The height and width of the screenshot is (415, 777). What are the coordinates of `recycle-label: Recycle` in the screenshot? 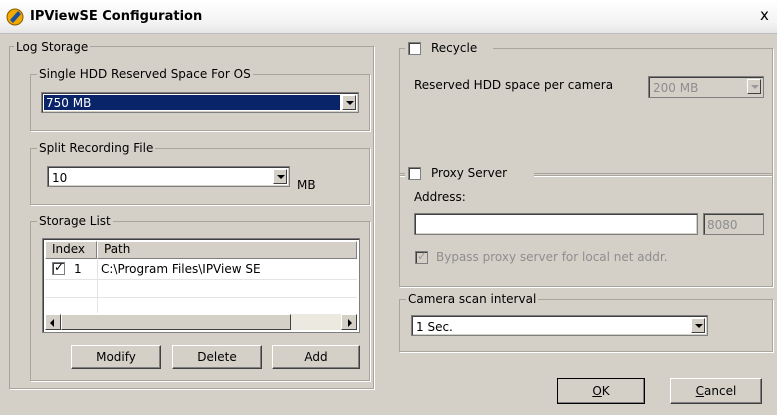 It's located at (454, 48).